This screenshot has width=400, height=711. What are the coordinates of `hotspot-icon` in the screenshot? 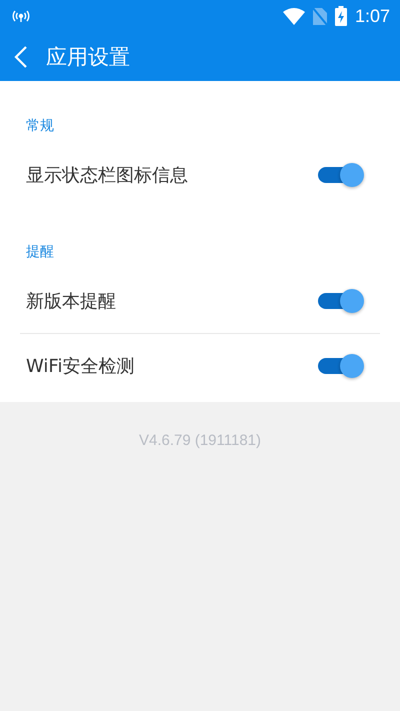 It's located at (21, 16).